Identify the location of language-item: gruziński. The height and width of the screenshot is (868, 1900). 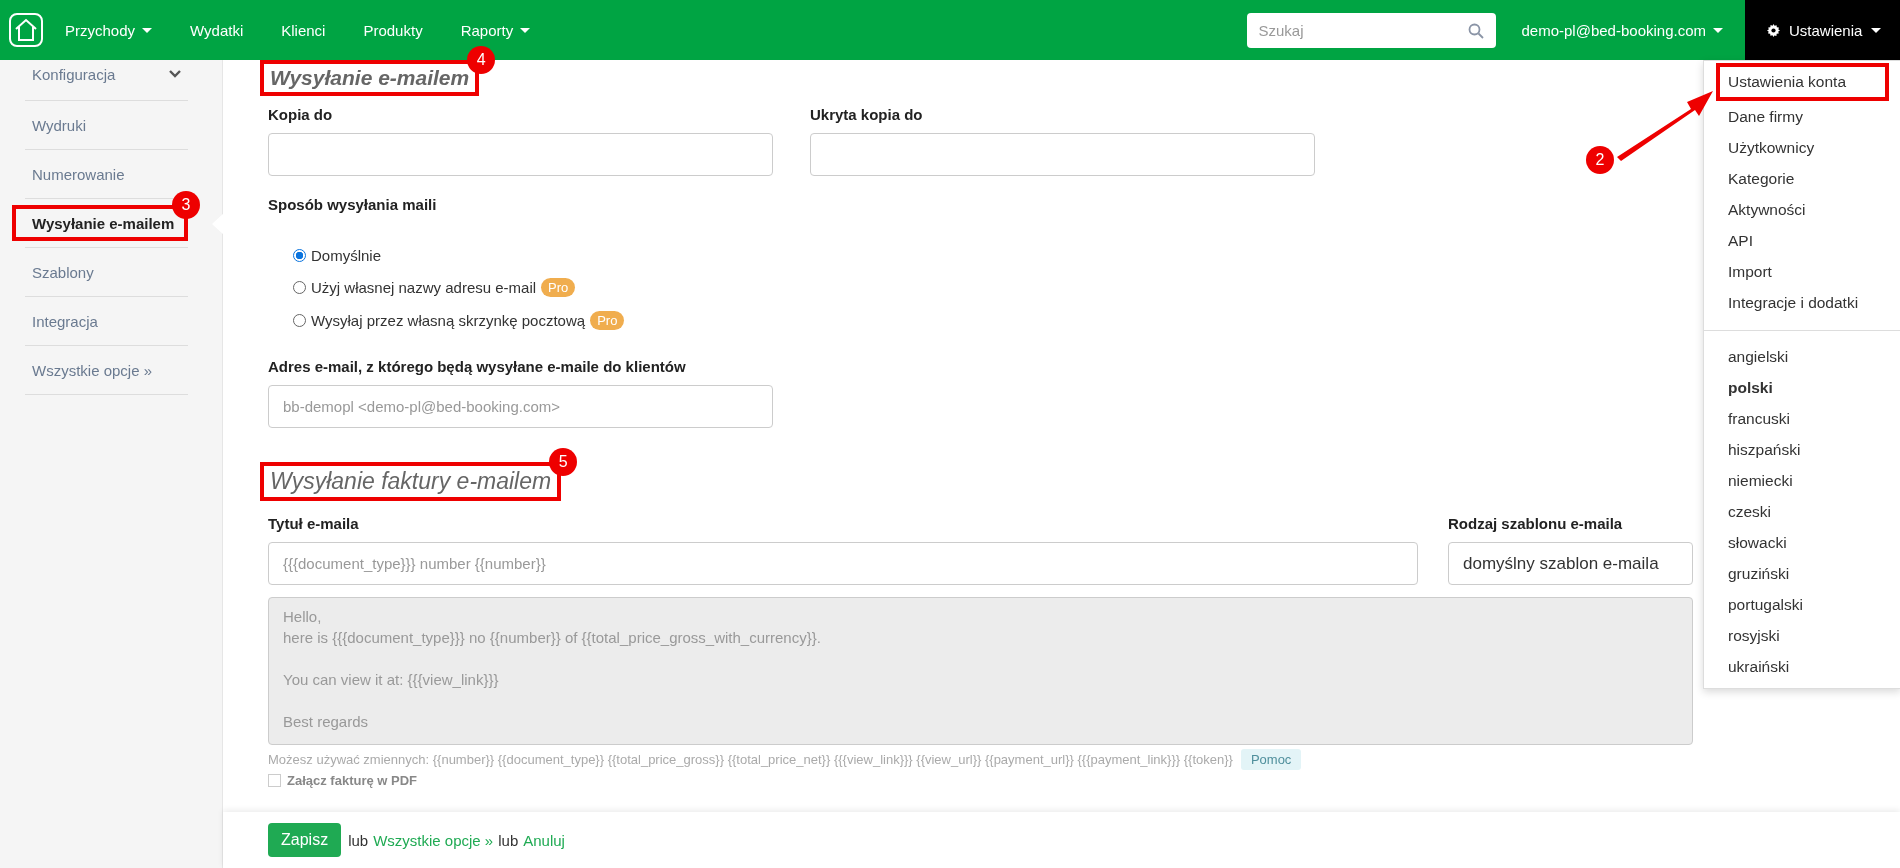
(1802, 573).